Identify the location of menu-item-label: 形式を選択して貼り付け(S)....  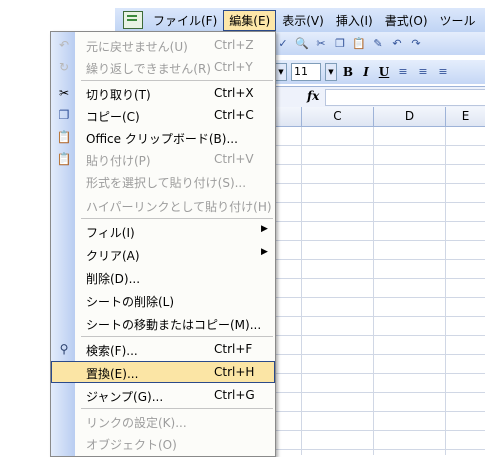
(166, 183).